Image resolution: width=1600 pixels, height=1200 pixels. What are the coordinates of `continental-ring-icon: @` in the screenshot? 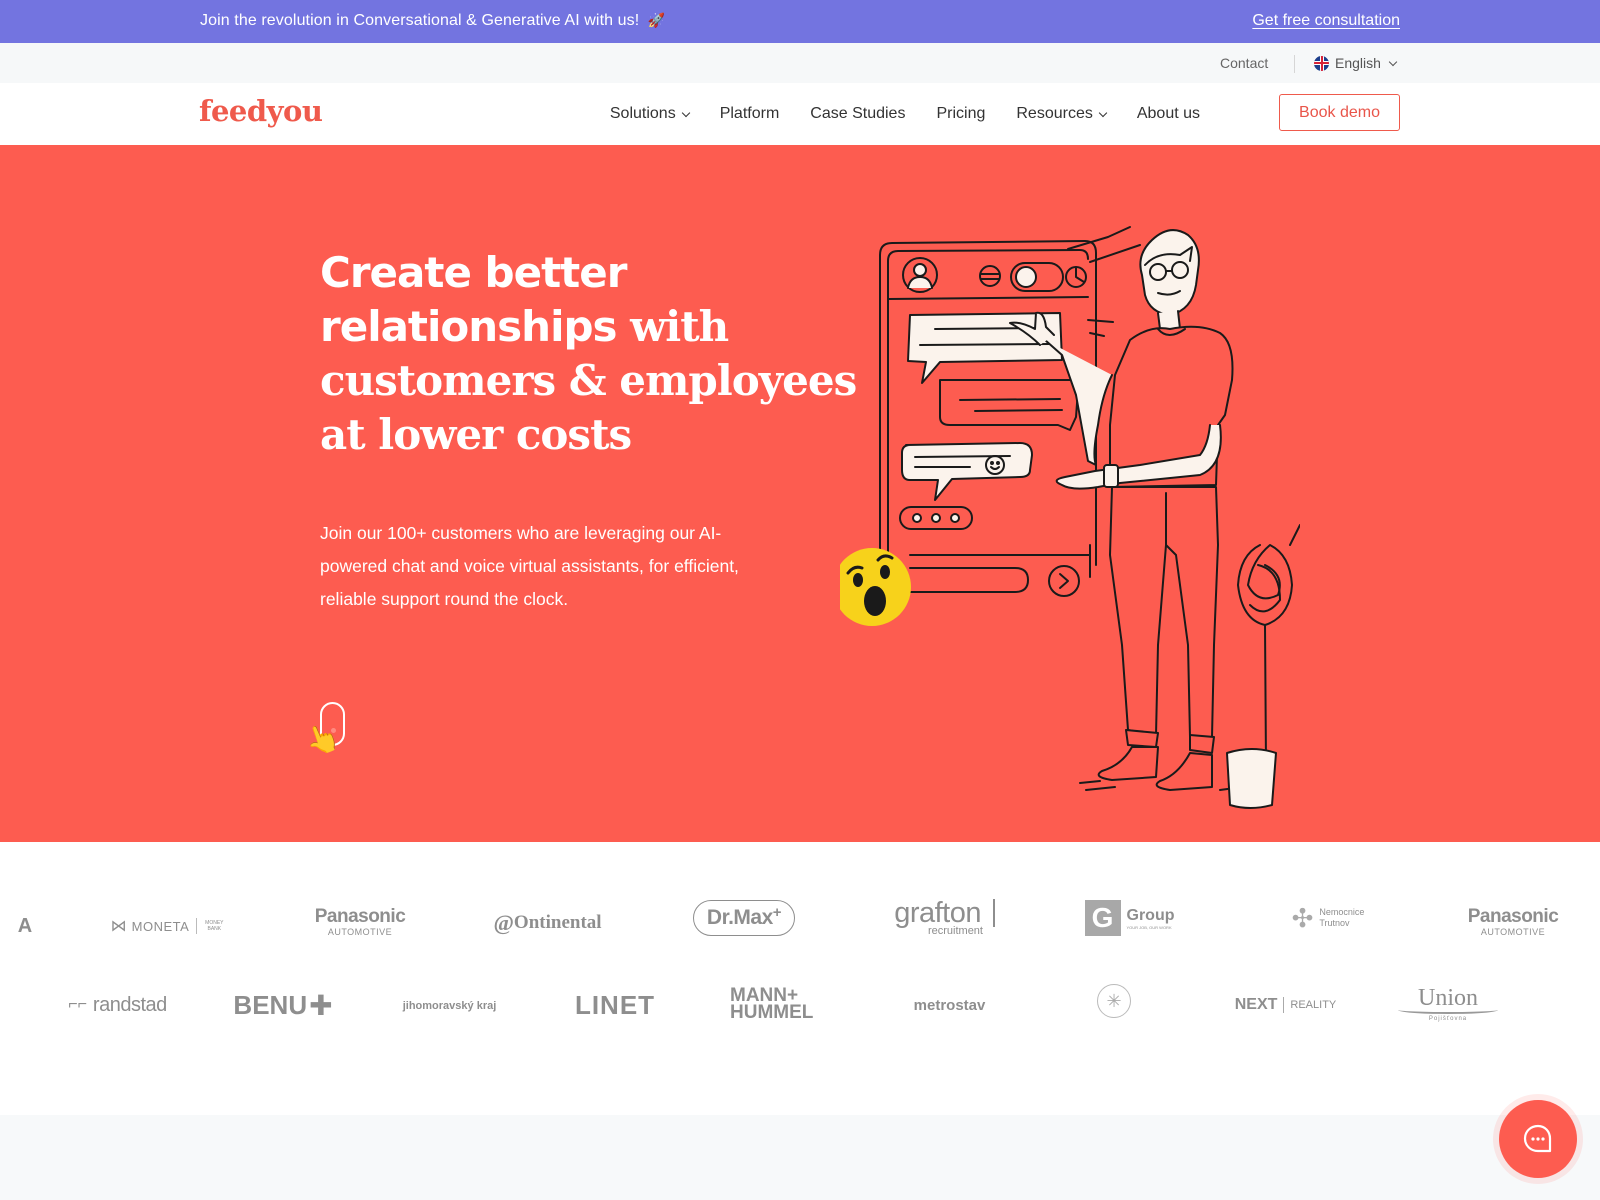 It's located at (503, 922).